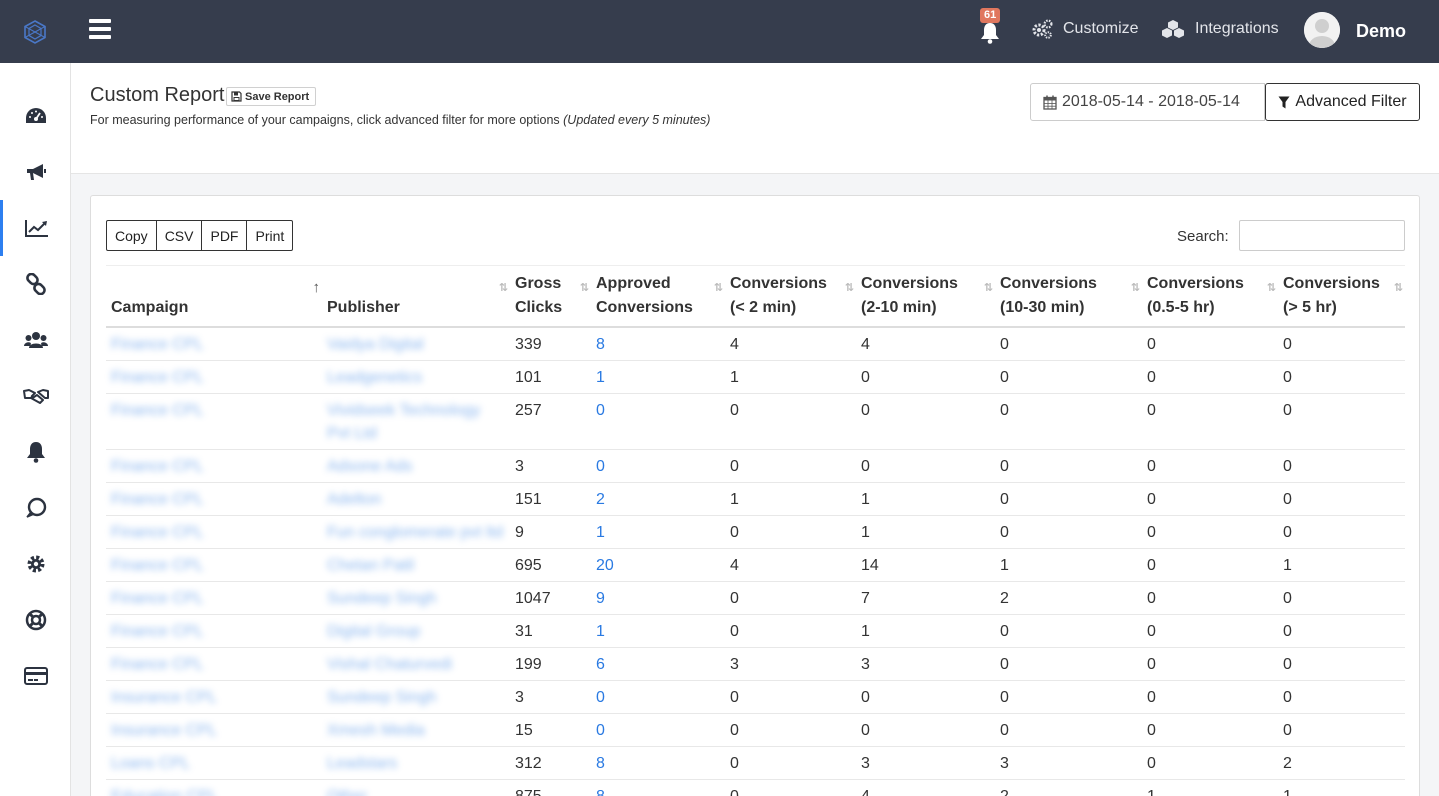 The height and width of the screenshot is (796, 1439). Describe the element at coordinates (370, 565) in the screenshot. I see `publisher-link: Chetan Patil` at that location.